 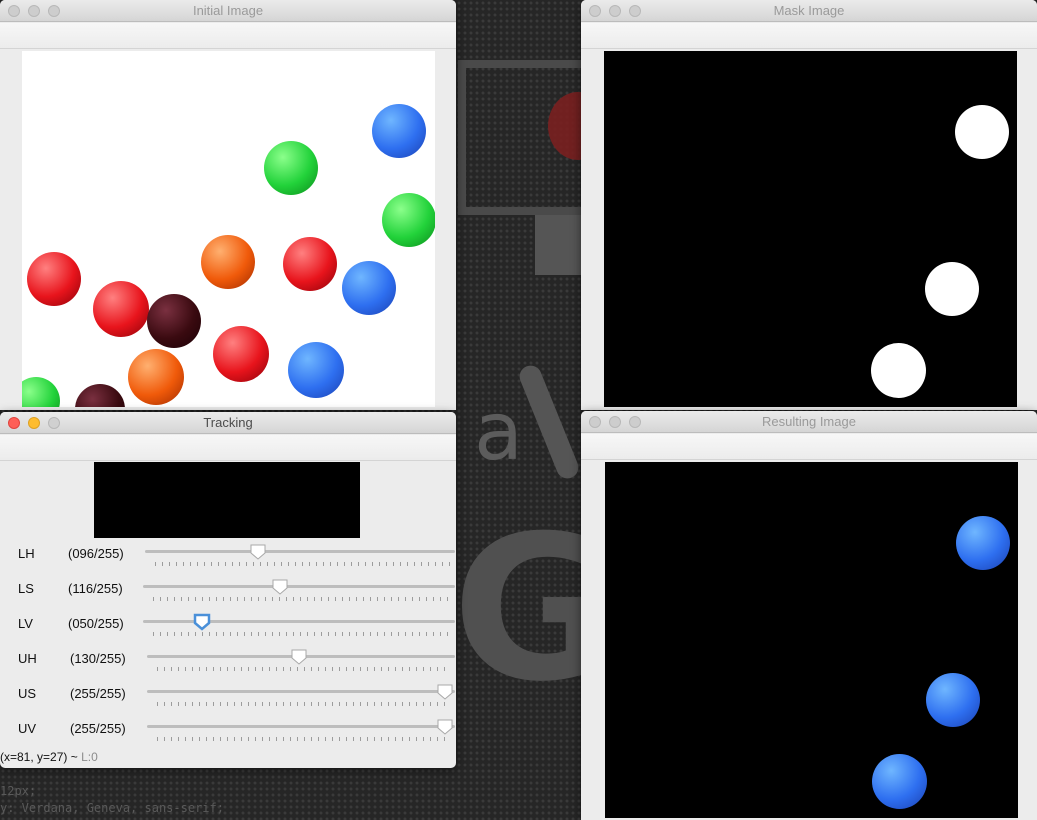 I want to click on slider-ls-ticks, so click(x=302, y=599).